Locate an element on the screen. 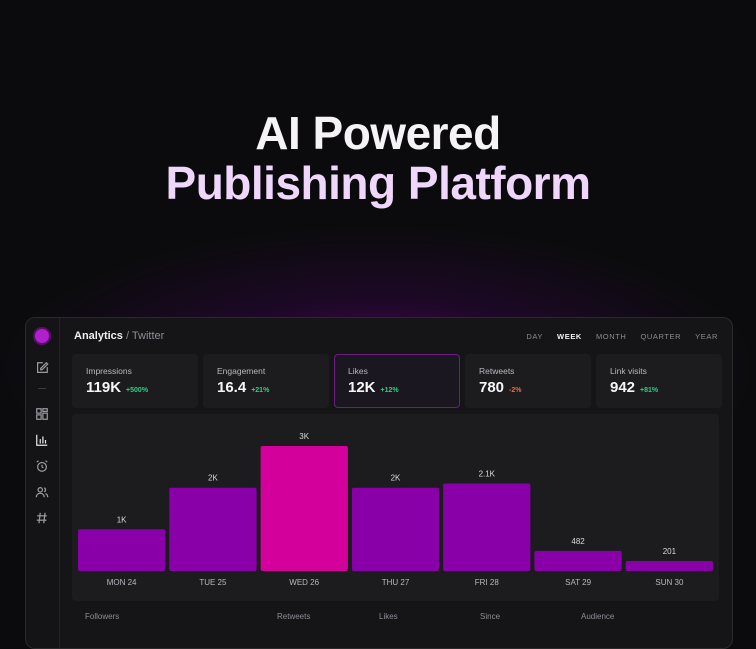  dashboard-icon is located at coordinates (42, 414).